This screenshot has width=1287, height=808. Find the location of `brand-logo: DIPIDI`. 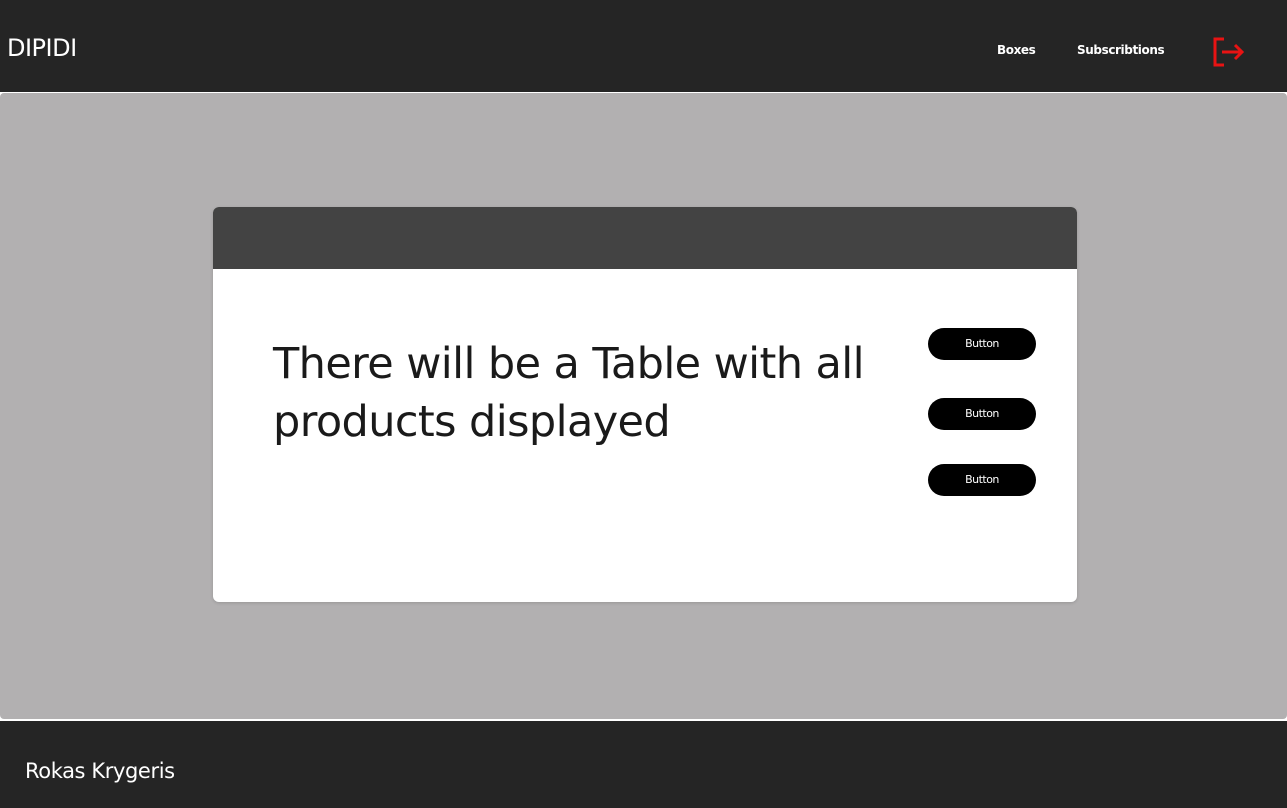

brand-logo: DIPIDI is located at coordinates (42, 48).